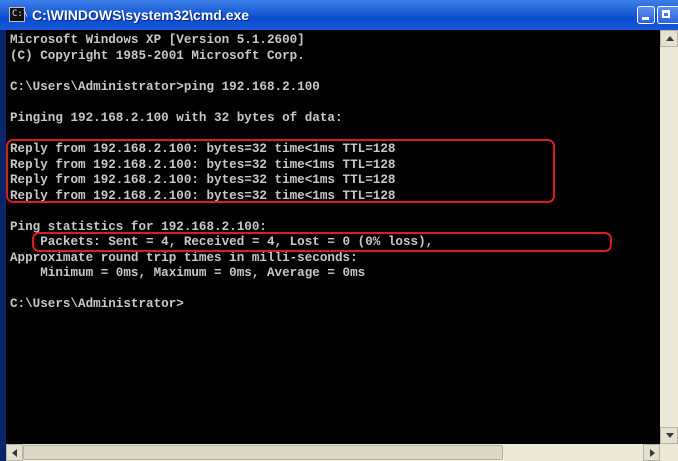 Image resolution: width=678 pixels, height=461 pixels. Describe the element at coordinates (141, 15) in the screenshot. I see `window-title: C:\WINDOWS\system32\cmd.exe` at that location.